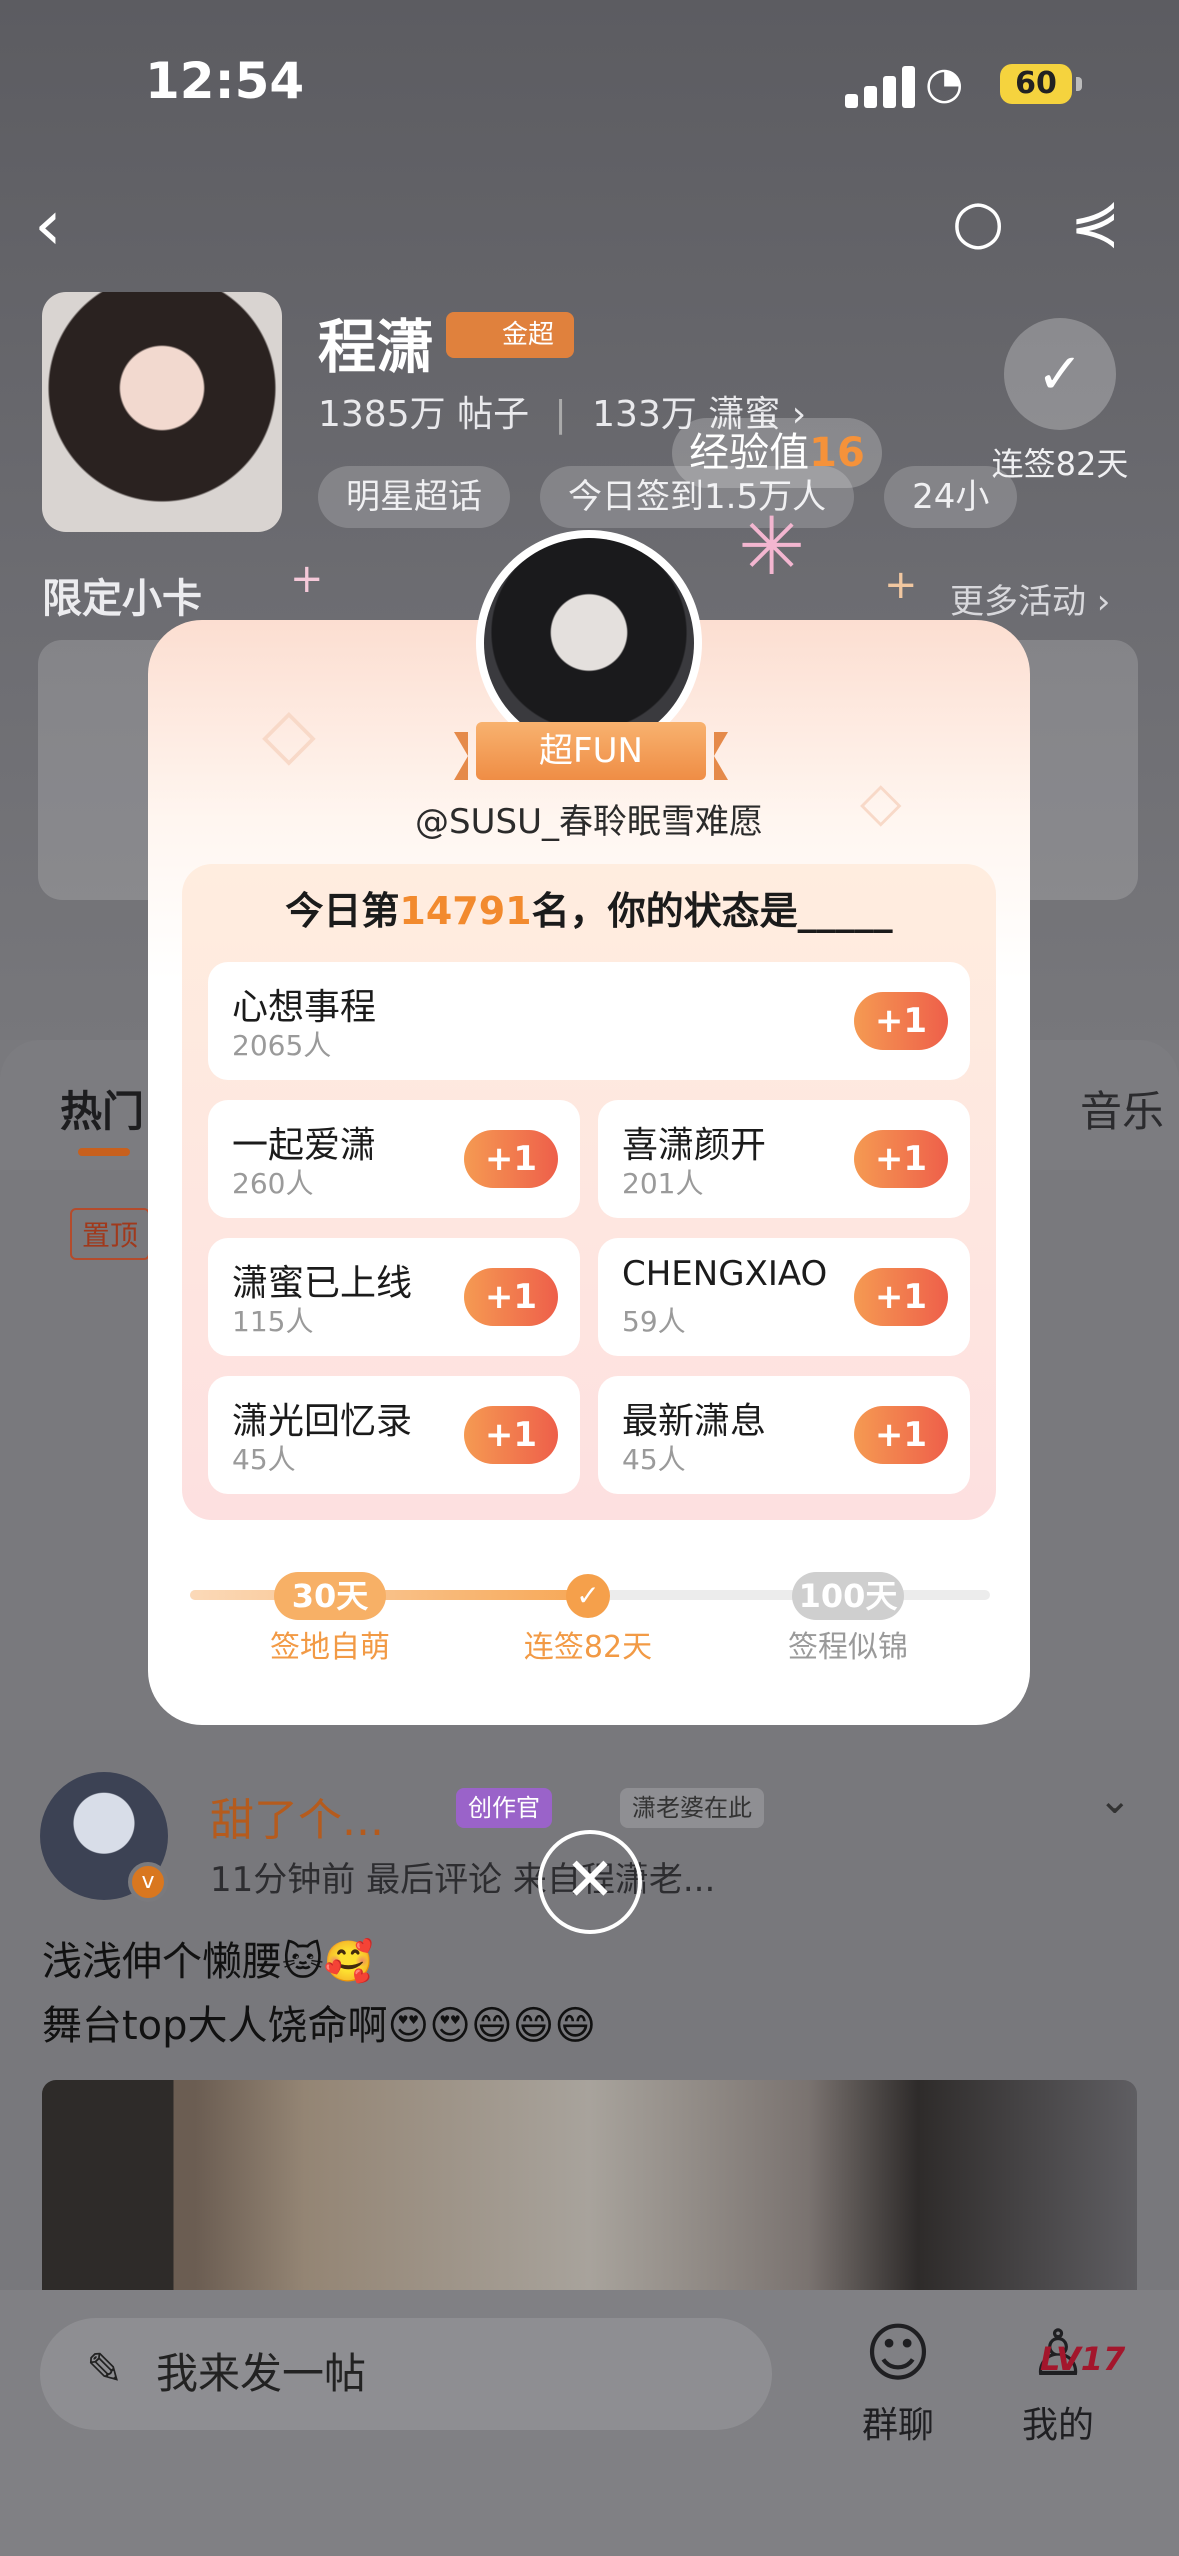 This screenshot has height=2556, width=1179. Describe the element at coordinates (322, 1421) in the screenshot. I see `status-option-label: 潇光回忆录` at that location.